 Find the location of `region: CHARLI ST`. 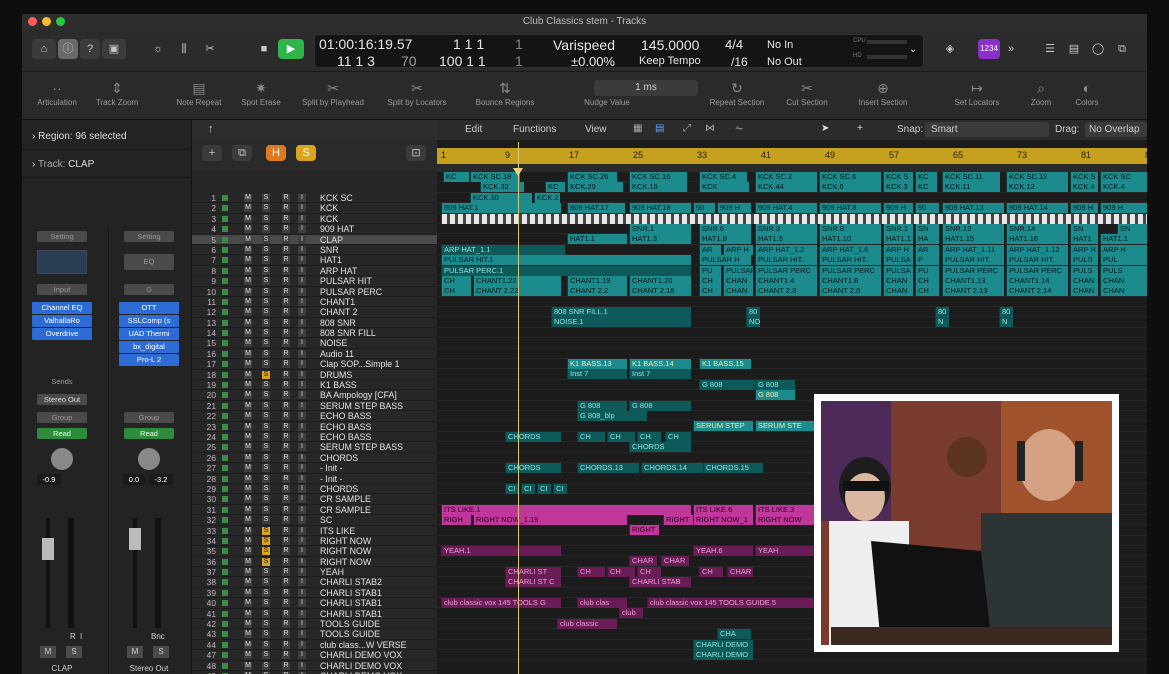

region: CHARLI ST is located at coordinates (533, 571).